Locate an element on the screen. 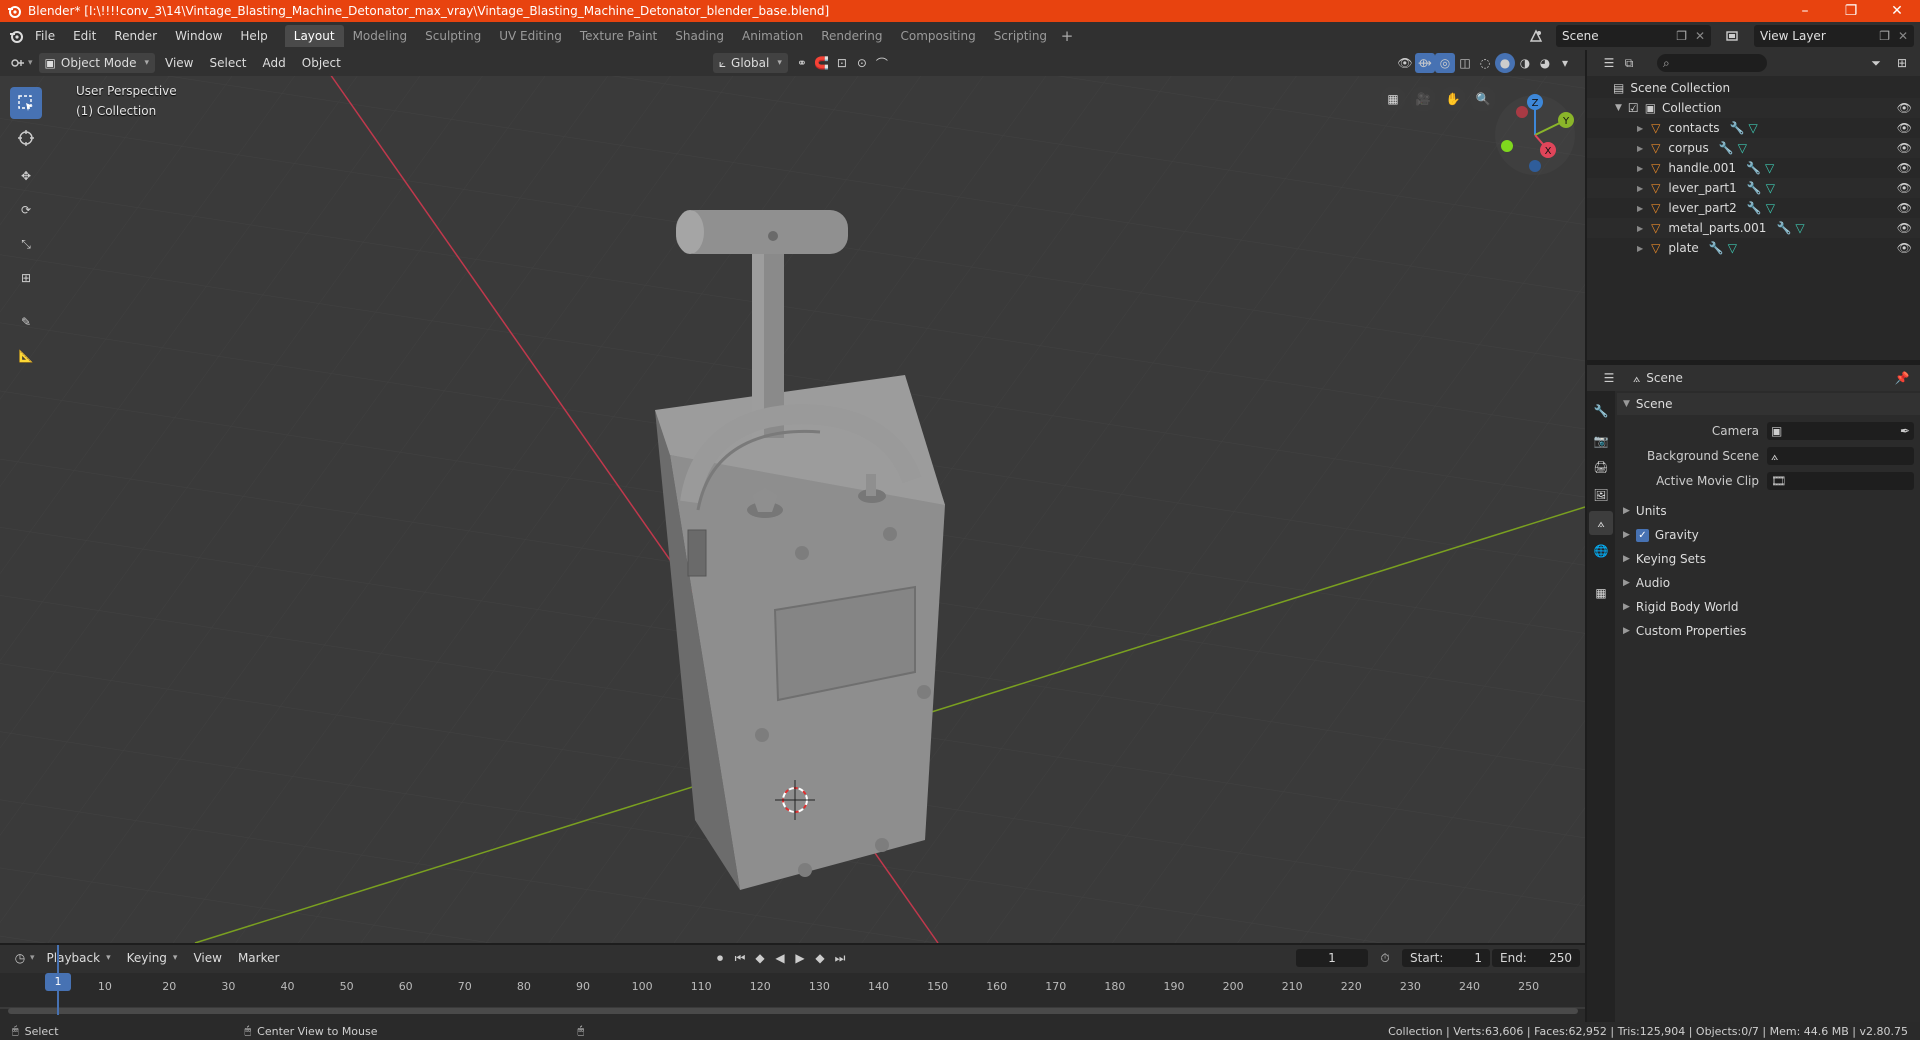 Image resolution: width=1920 pixels, height=1040 pixels. playhead-frame-badge: 1 is located at coordinates (58, 982).